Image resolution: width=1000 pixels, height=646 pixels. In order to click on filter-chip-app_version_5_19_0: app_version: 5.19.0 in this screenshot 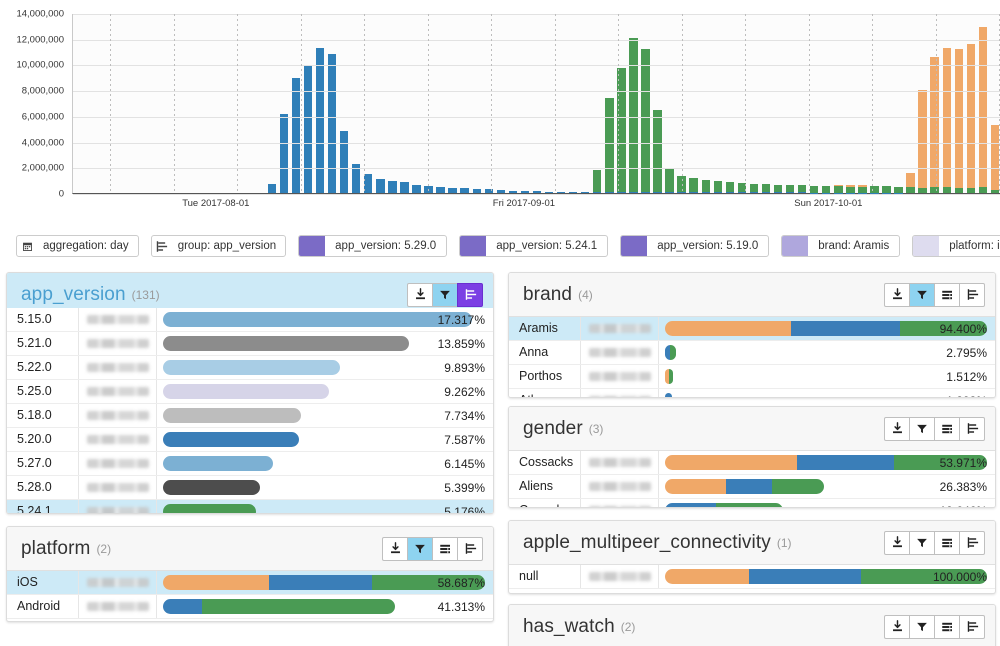, I will do `click(695, 246)`.